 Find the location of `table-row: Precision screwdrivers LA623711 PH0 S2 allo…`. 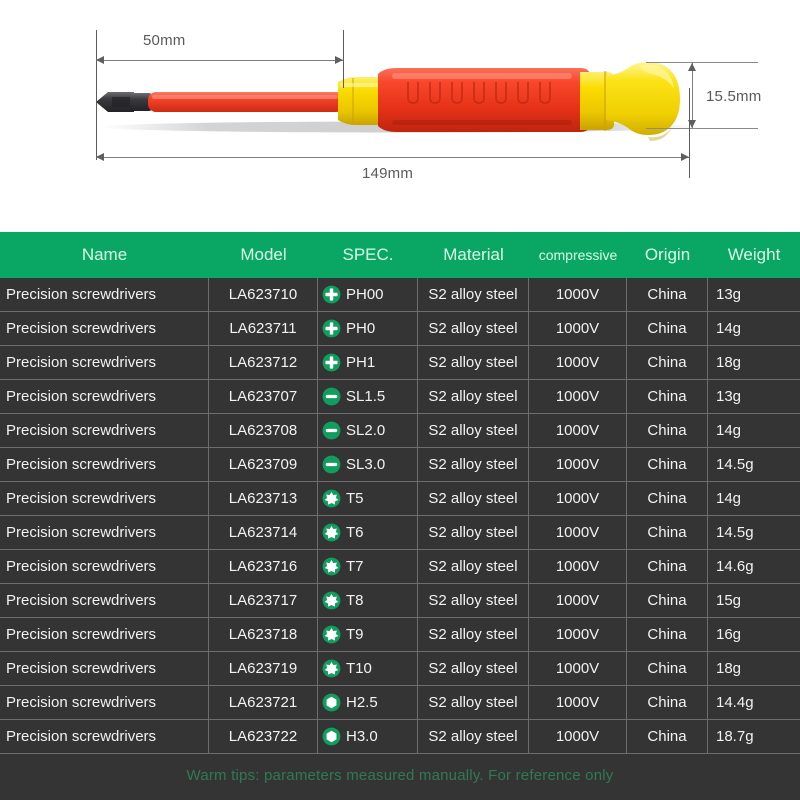

table-row: Precision screwdrivers LA623711 PH0 S2 allo… is located at coordinates (400, 329).